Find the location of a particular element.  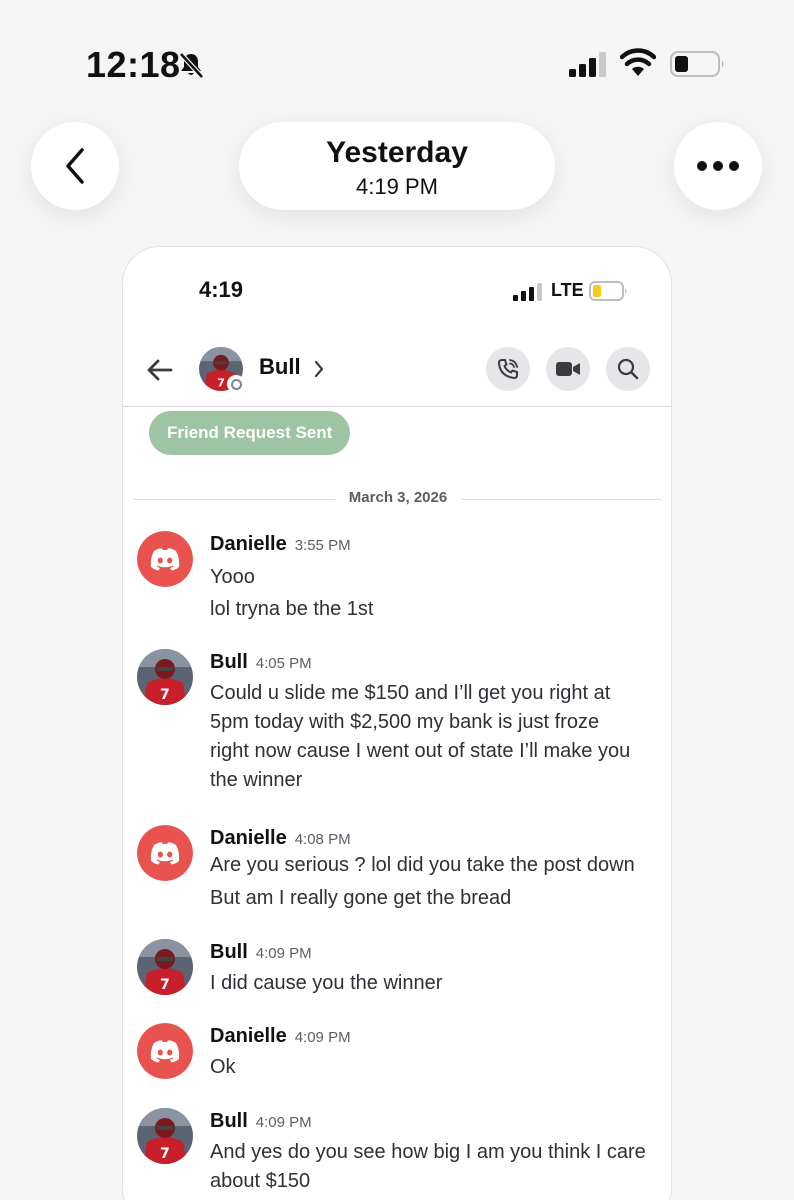

message-author: Danielle 4:09 PM is located at coordinates (280, 1036).